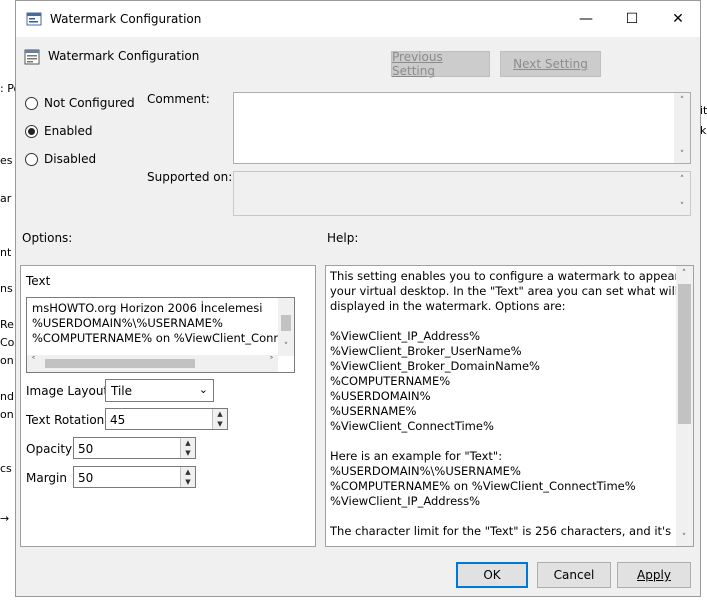 This screenshot has height=603, width=707. Describe the element at coordinates (271, 361) in the screenshot. I see `scroll-right-icon: ˃` at that location.